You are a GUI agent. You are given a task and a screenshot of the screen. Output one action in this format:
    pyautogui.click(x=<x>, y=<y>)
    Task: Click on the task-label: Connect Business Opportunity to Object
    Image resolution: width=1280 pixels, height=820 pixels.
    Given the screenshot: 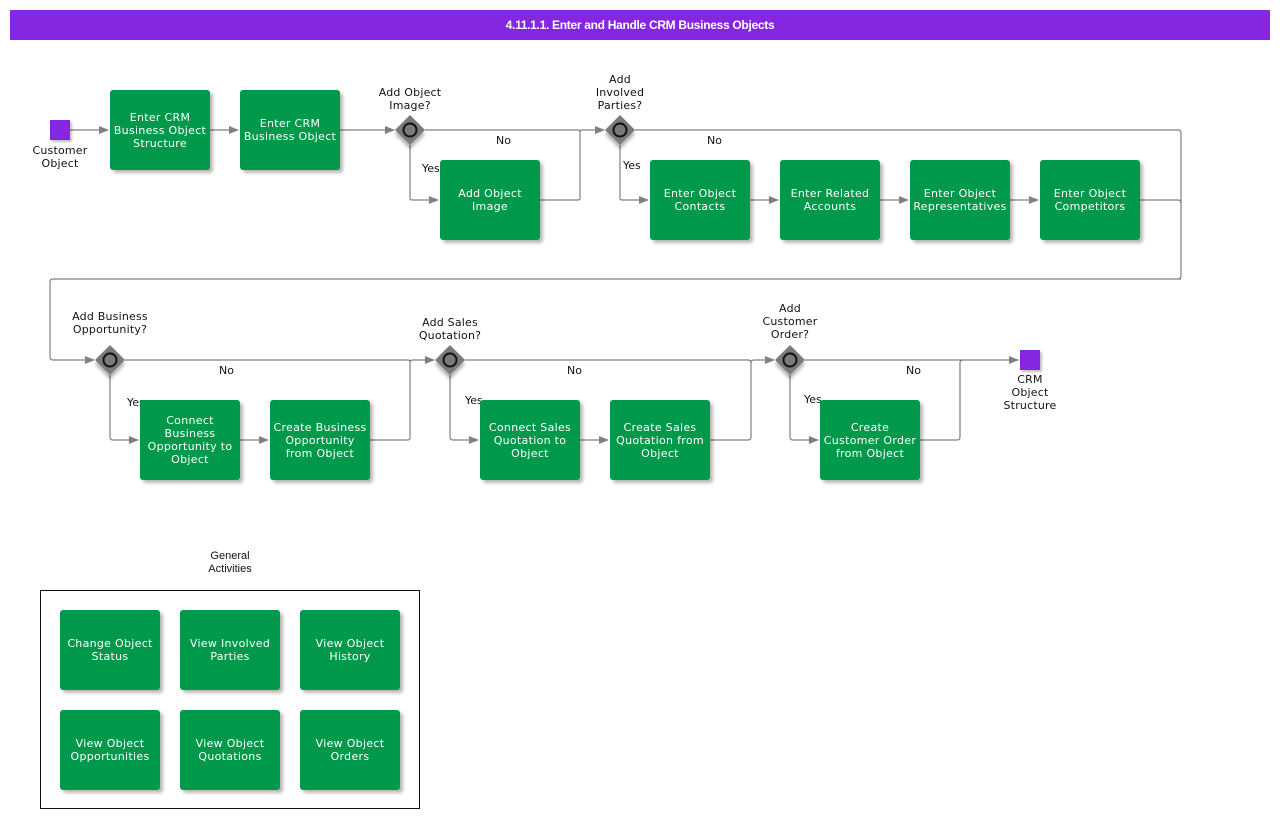 What is the action you would take?
    pyautogui.click(x=190, y=440)
    